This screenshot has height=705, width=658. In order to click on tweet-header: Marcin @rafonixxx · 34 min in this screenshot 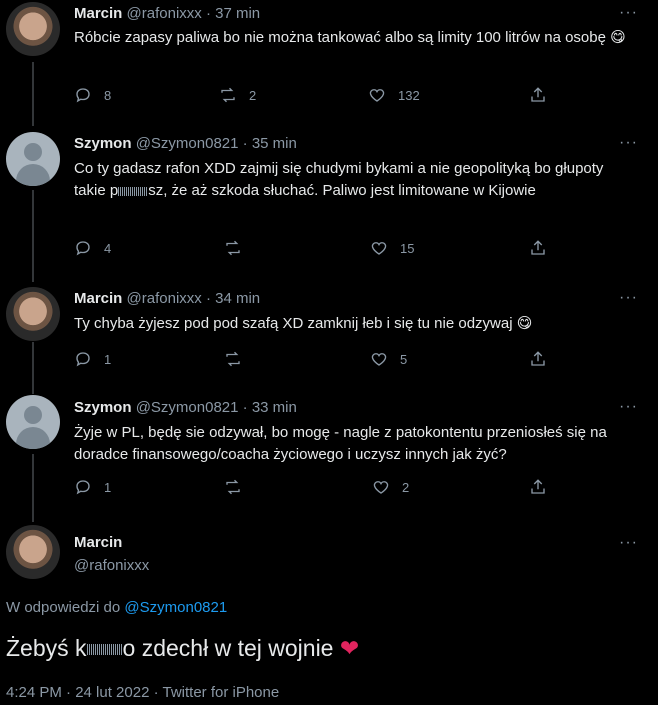, I will do `click(167, 298)`.